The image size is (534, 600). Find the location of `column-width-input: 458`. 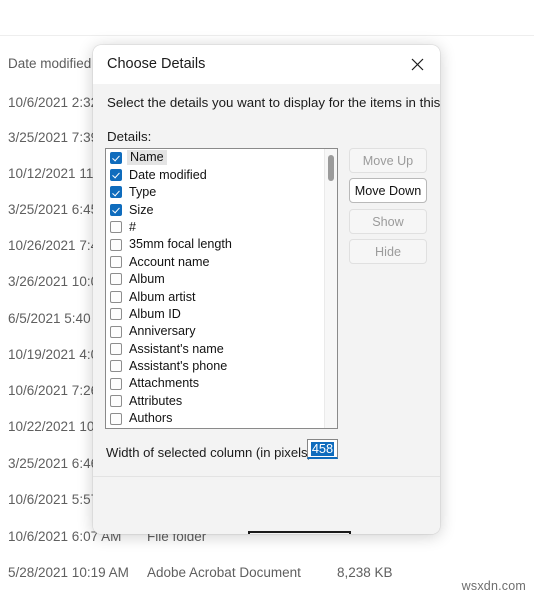

column-width-input: 458 is located at coordinates (322, 449).